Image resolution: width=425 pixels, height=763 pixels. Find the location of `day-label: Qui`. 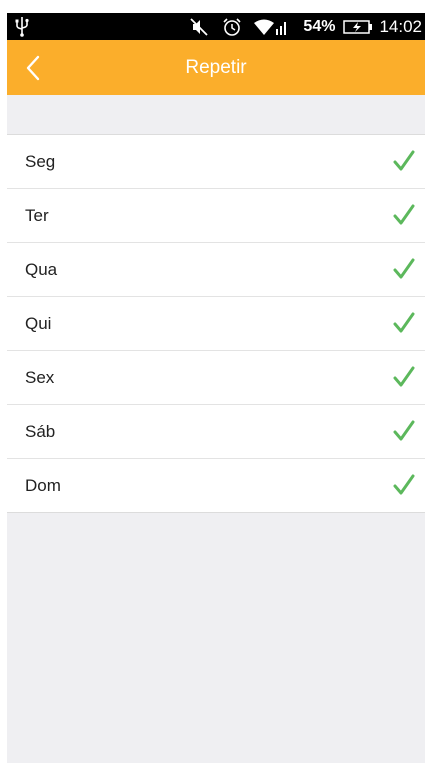

day-label: Qui is located at coordinates (38, 323).